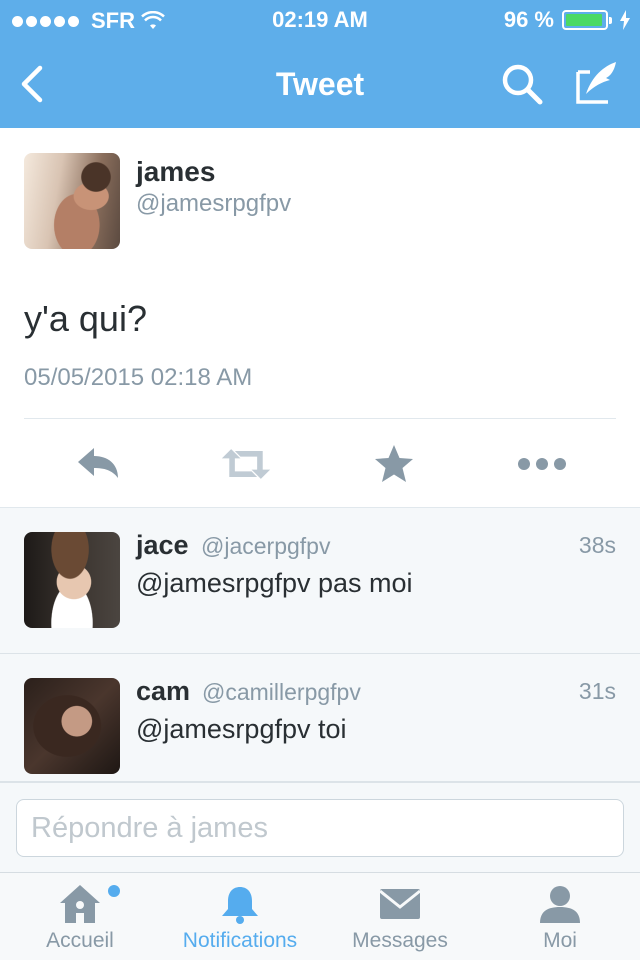 The image size is (640, 960). Describe the element at coordinates (80, 904) in the screenshot. I see `home-icon` at that location.